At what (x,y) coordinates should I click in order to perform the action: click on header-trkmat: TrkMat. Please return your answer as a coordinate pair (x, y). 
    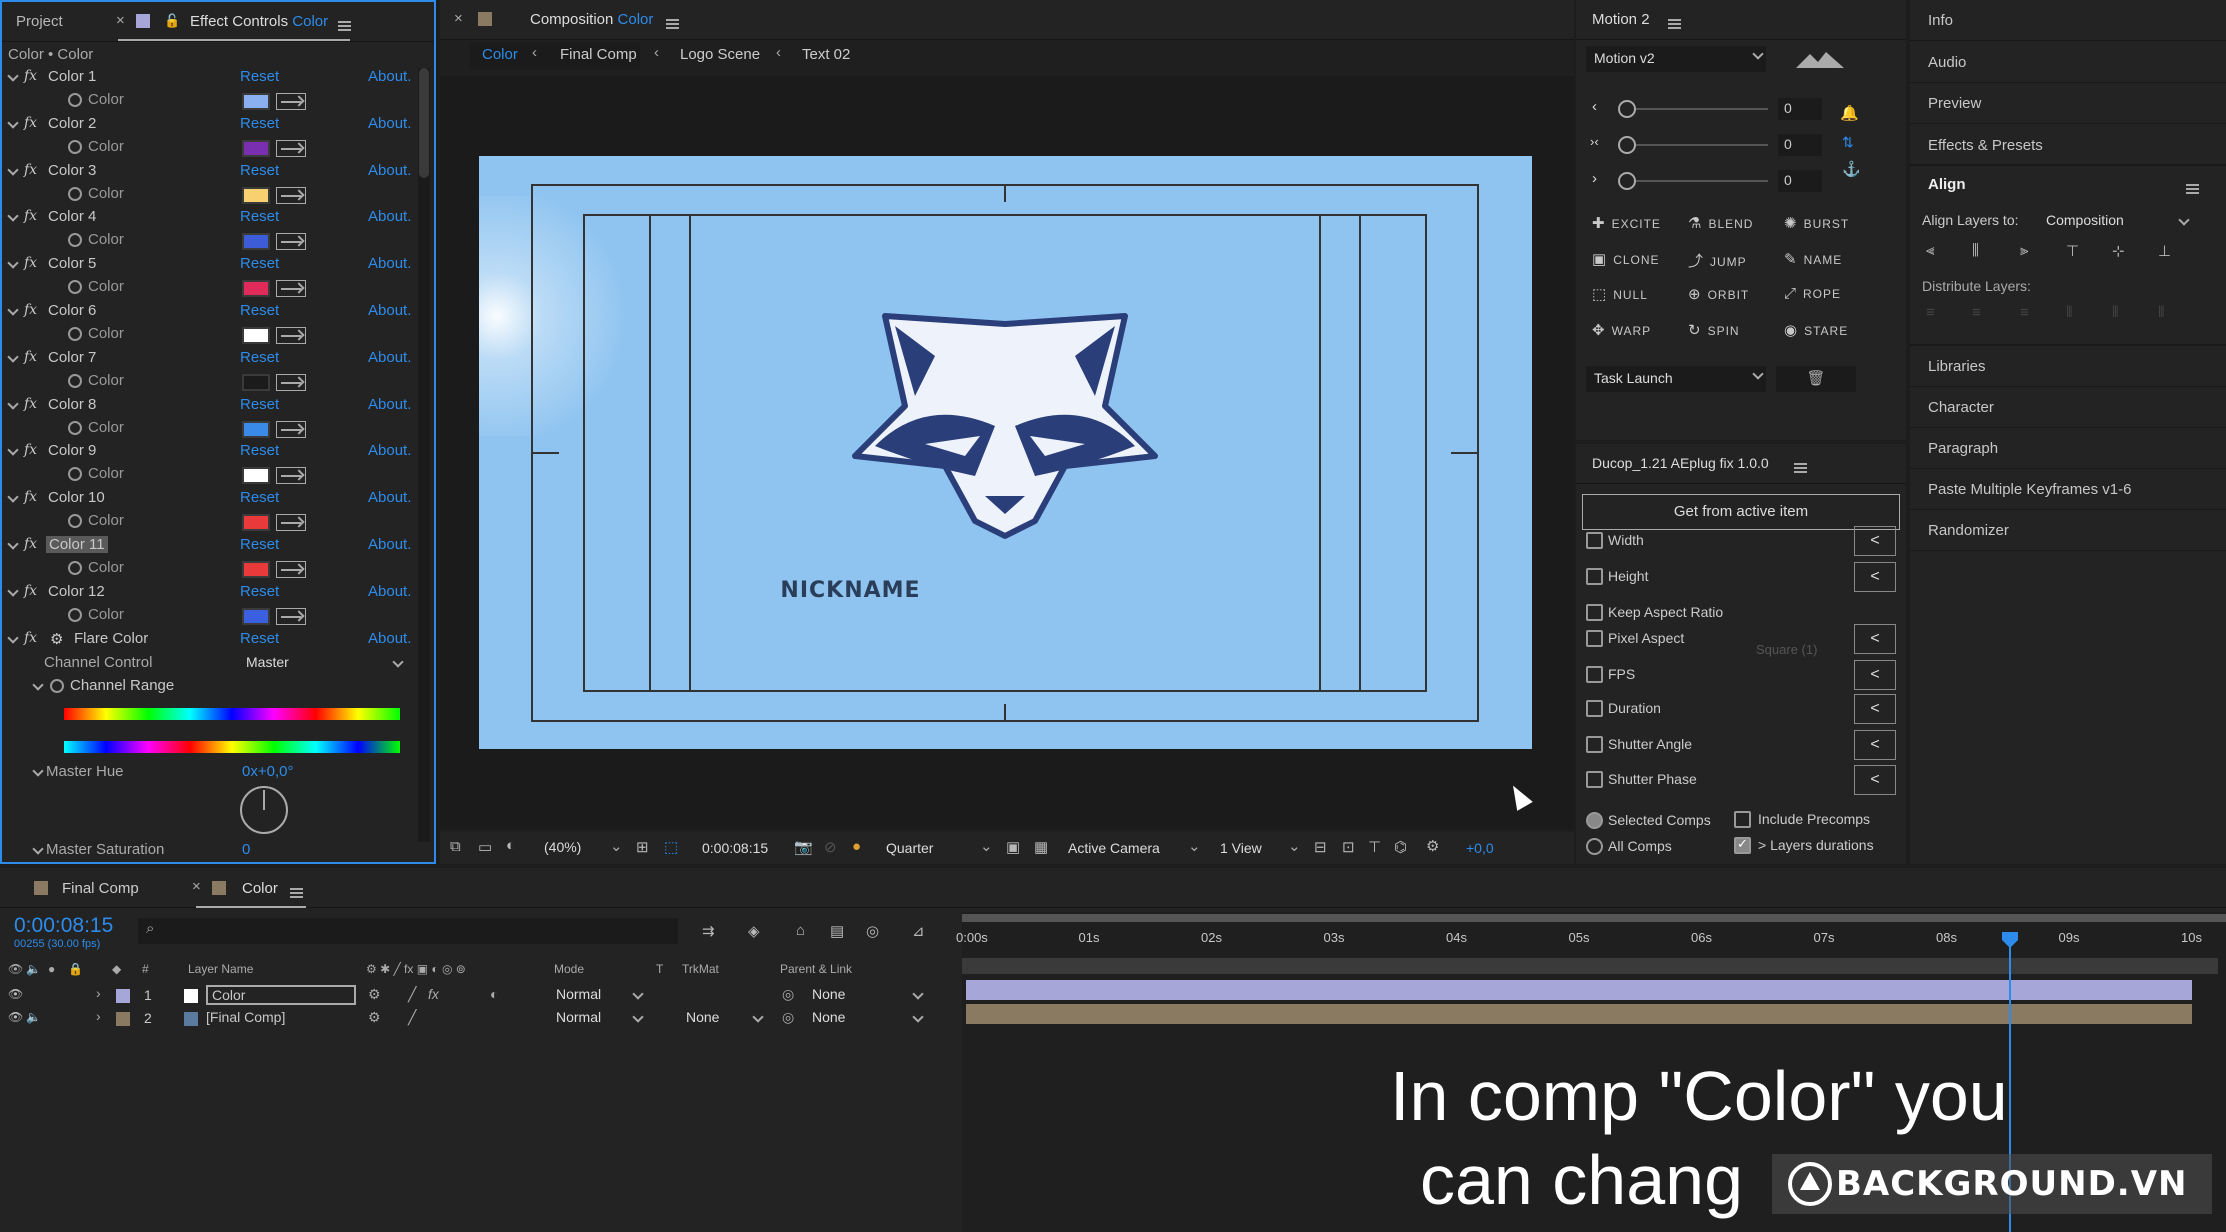
    Looking at the image, I should click on (700, 969).